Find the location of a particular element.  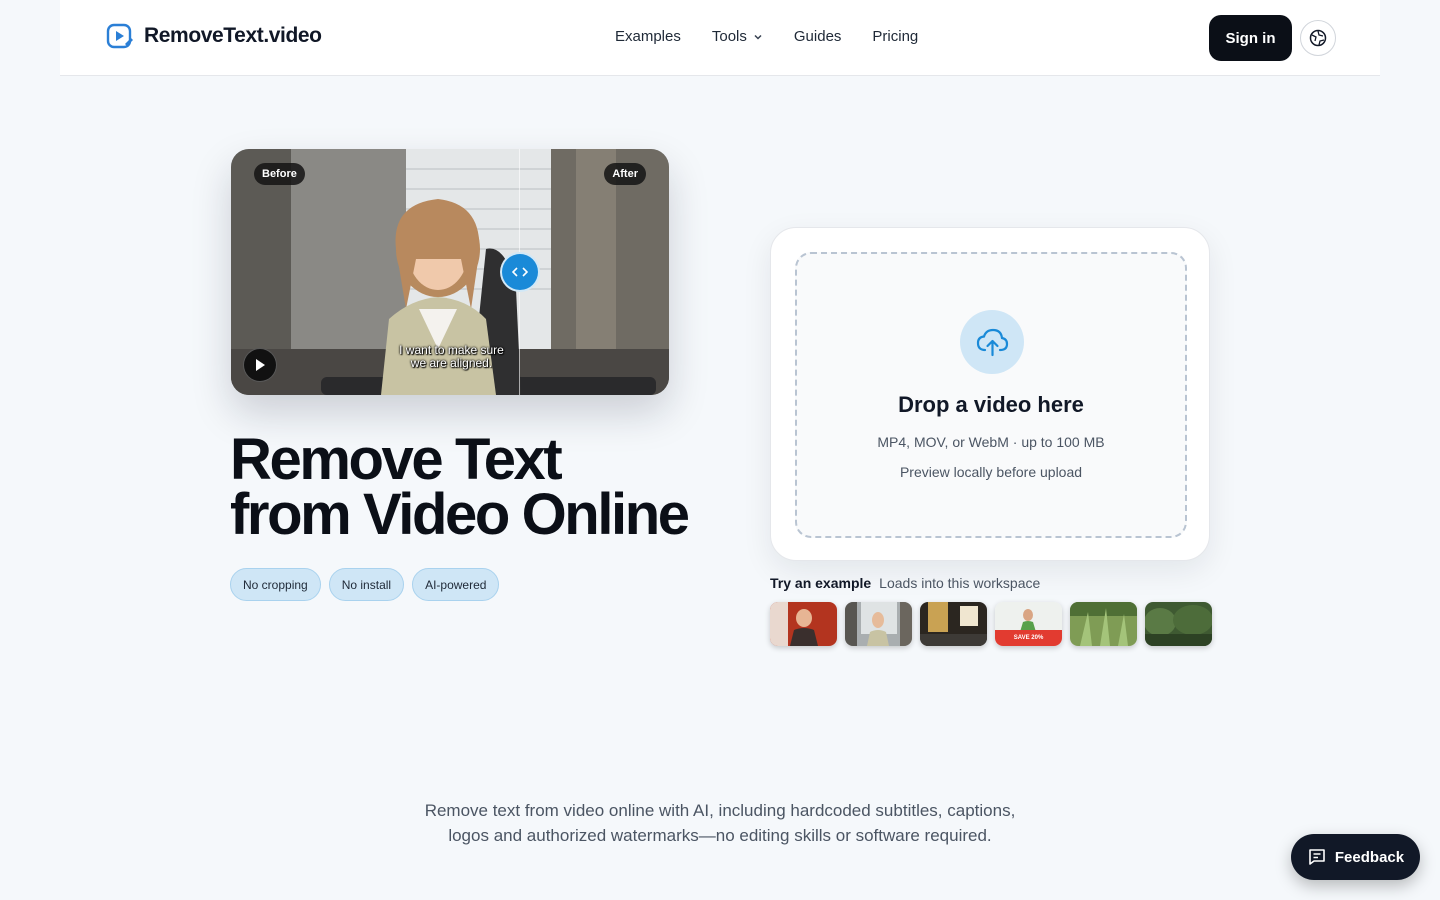

subtitle-line-2: we are aligned. is located at coordinates (451, 363).